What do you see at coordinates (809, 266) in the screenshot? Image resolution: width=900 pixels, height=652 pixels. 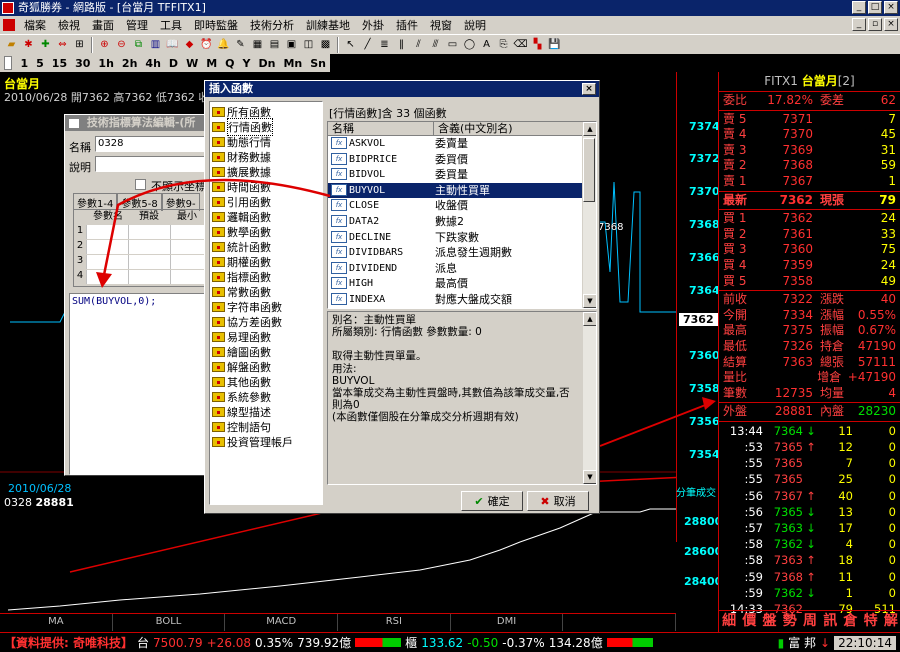 I see `bid-row: 買 4 7359 24` at bounding box center [809, 266].